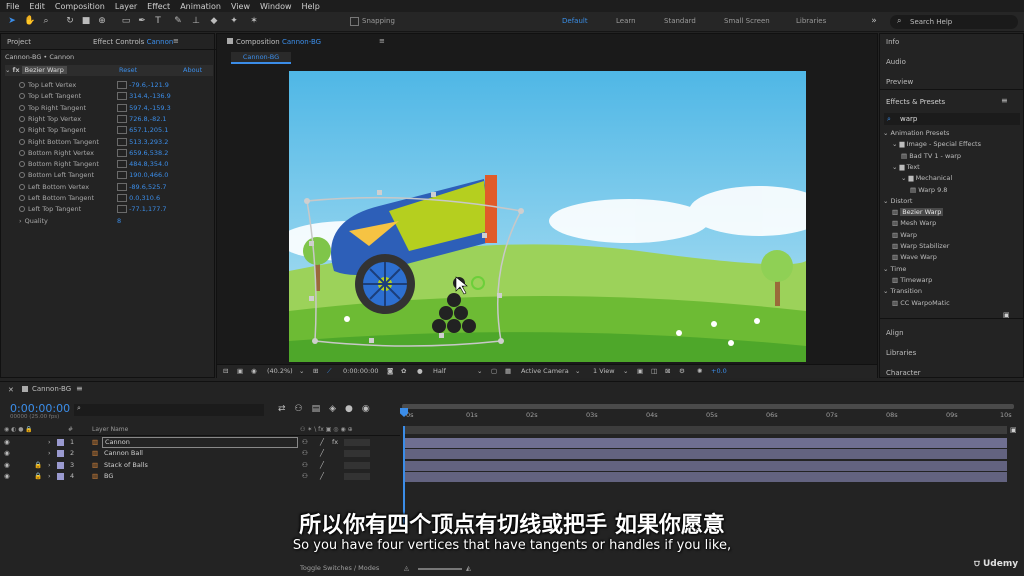  I want to click on menu-effect: Effect, so click(158, 6).